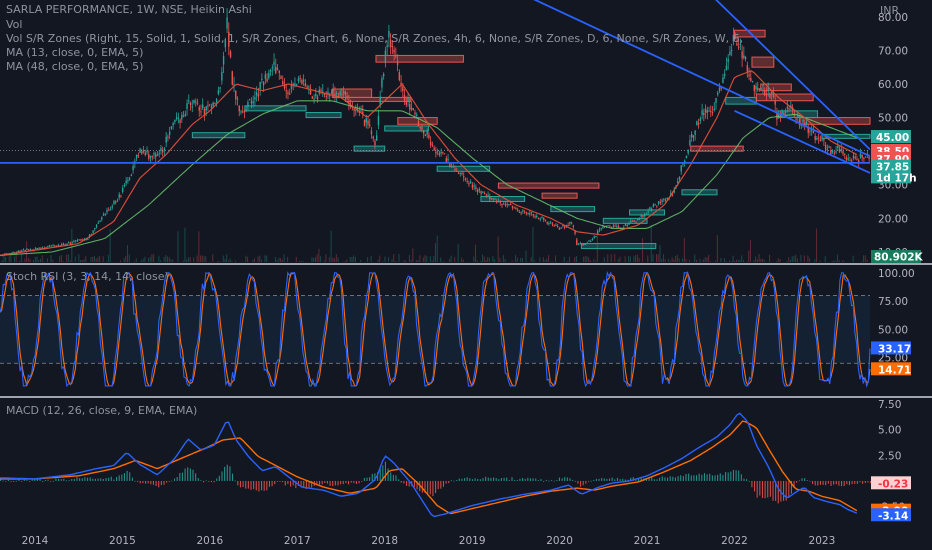 This screenshot has width=932, height=550. What do you see at coordinates (209, 541) in the screenshot?
I see `time-axis-tick: 2016` at bounding box center [209, 541].